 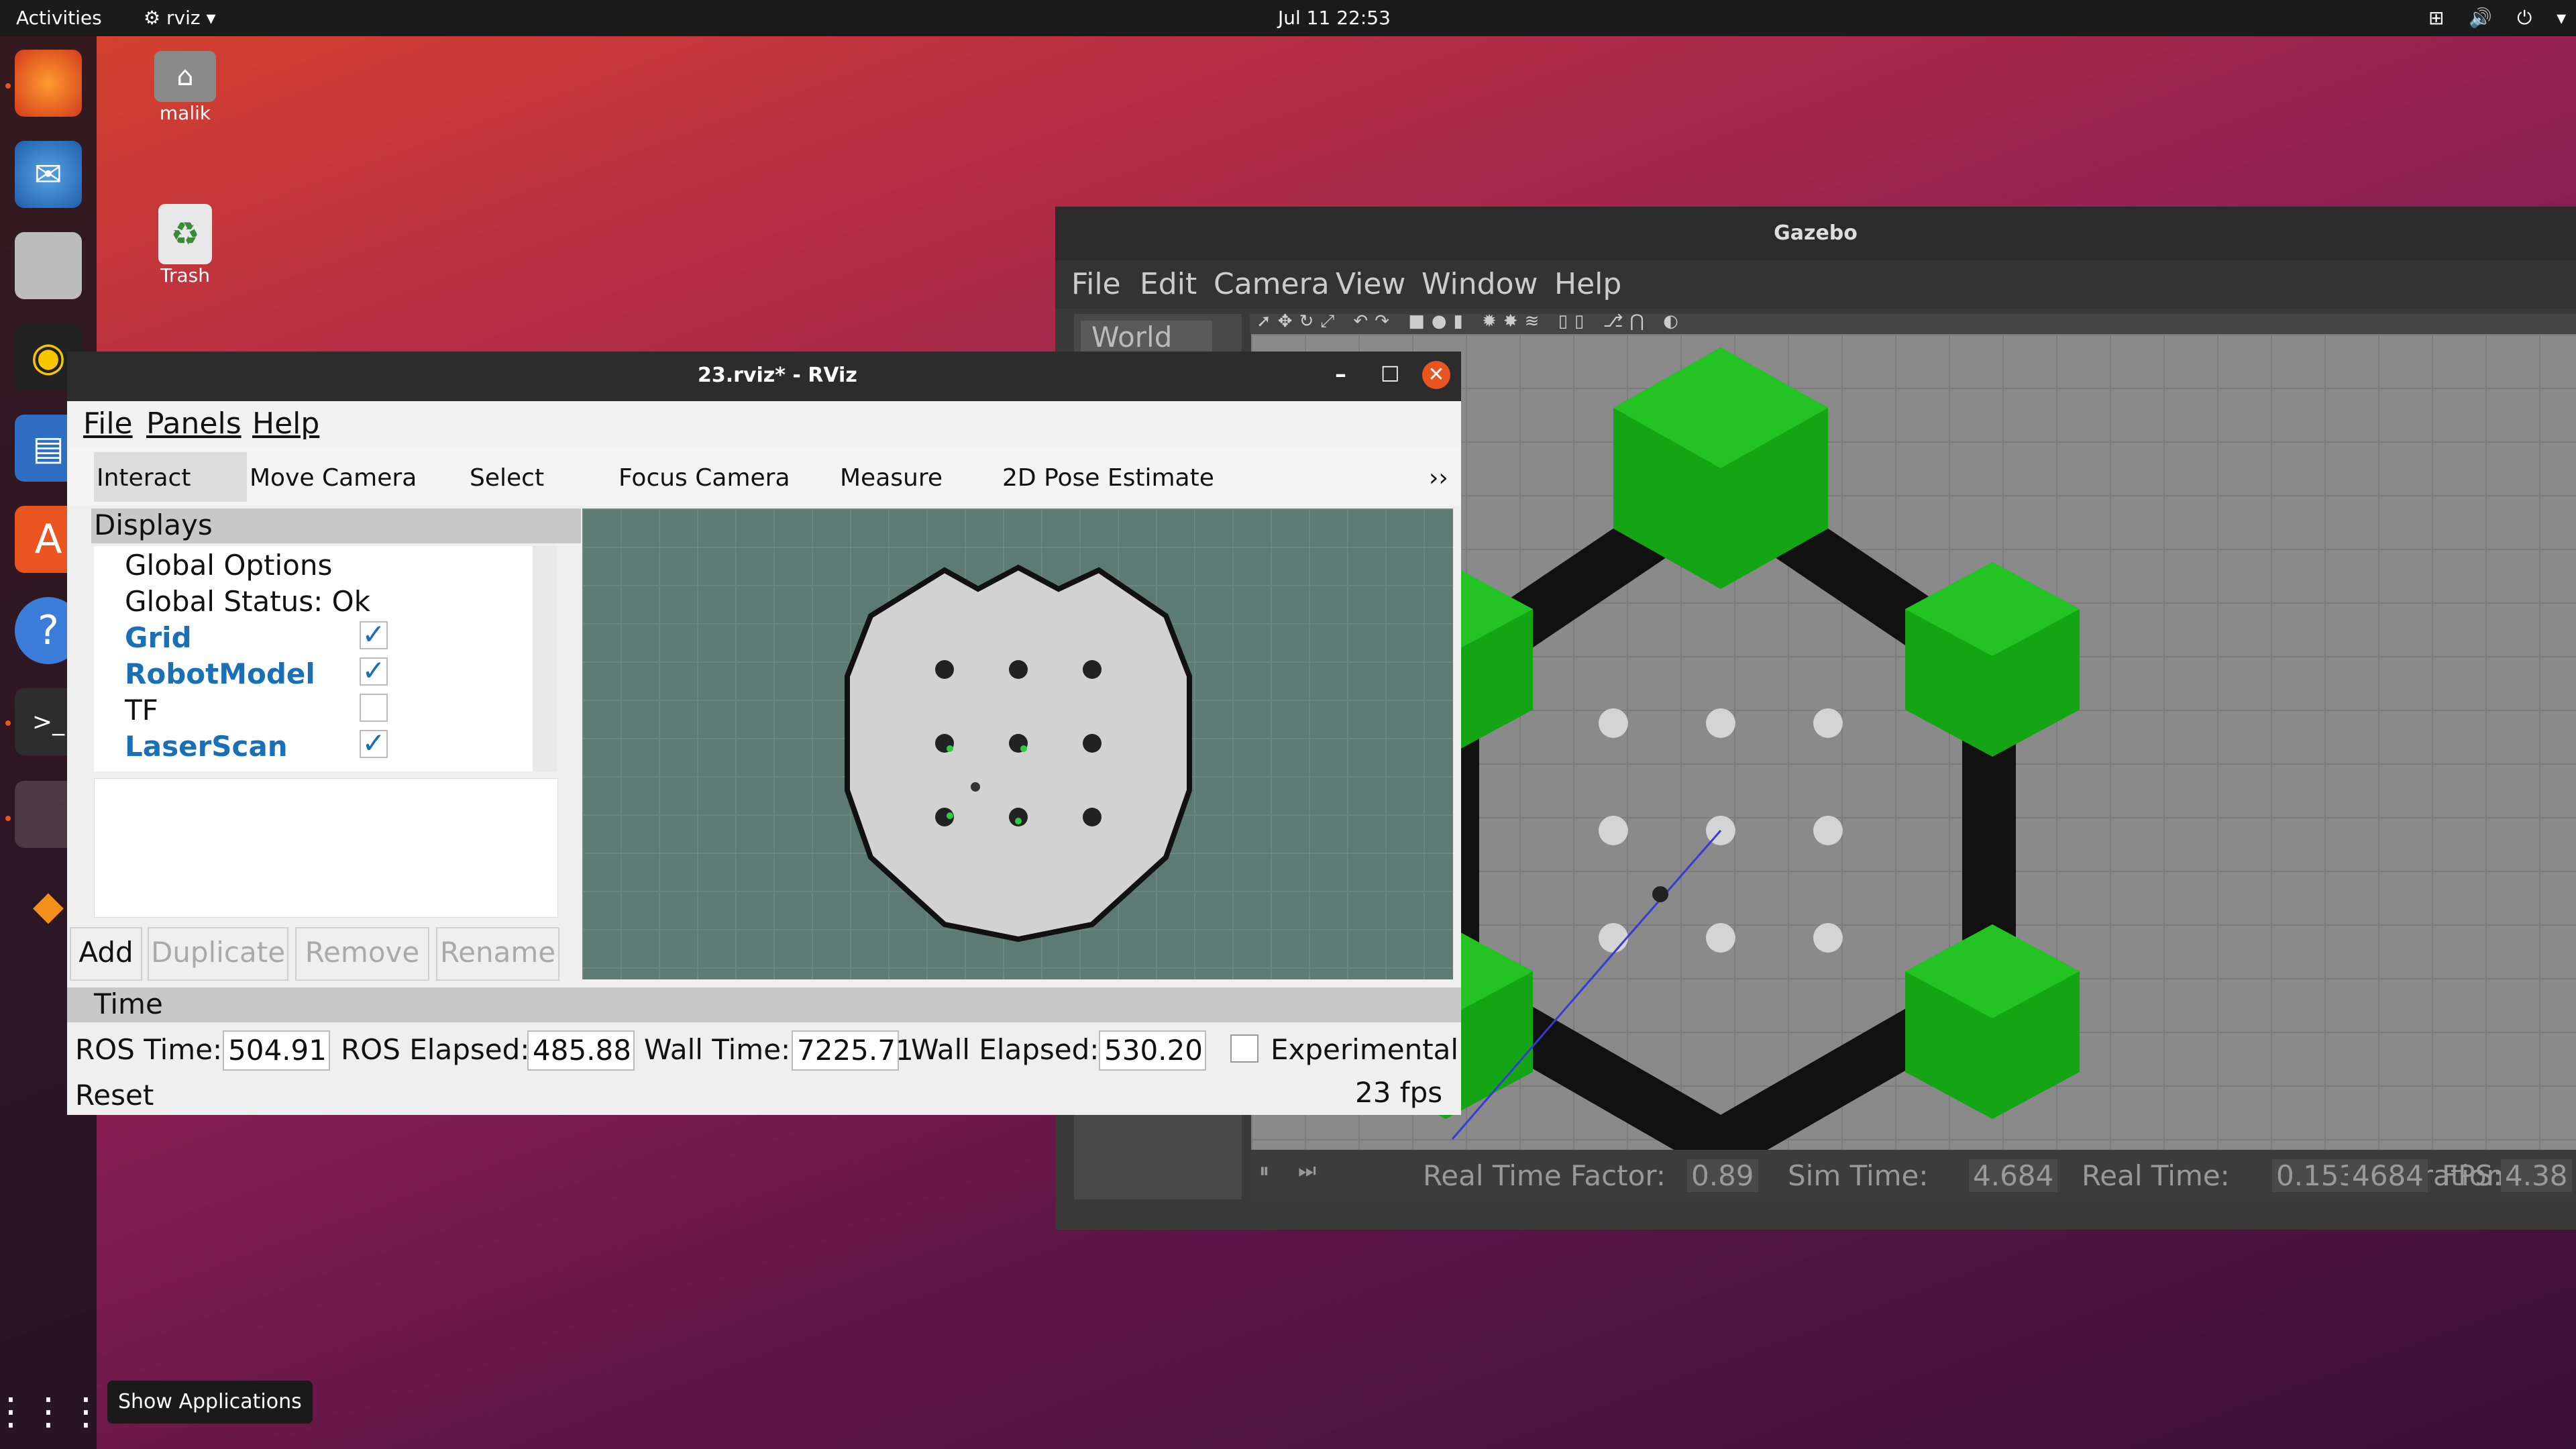 I want to click on occupancy-map, so click(x=1018, y=753).